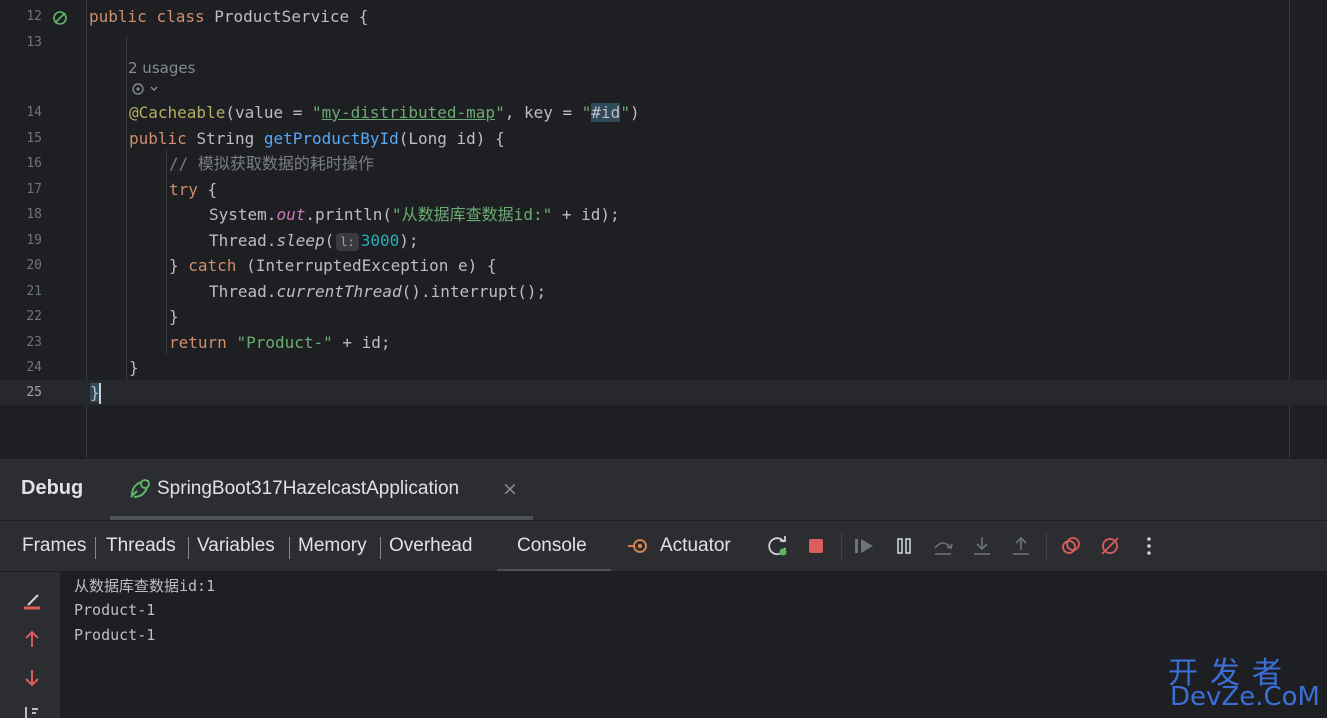  I want to click on code-text: {, so click(207, 189).